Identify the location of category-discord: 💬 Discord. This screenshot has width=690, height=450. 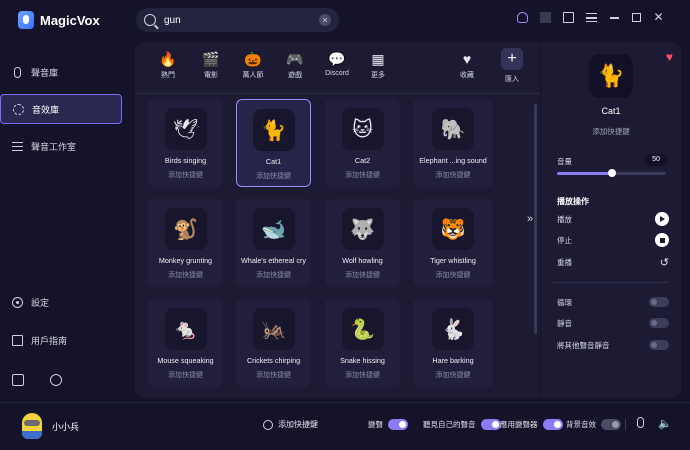
(337, 62).